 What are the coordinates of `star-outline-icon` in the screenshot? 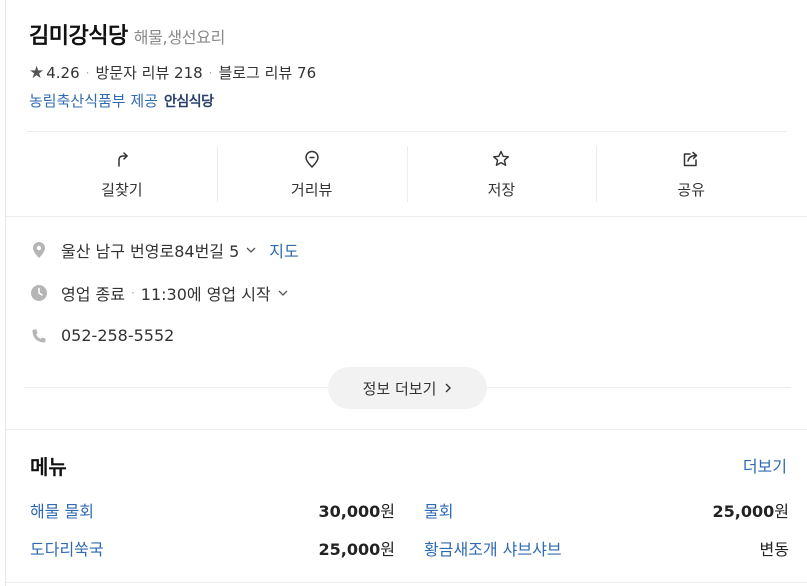 It's located at (501, 158).